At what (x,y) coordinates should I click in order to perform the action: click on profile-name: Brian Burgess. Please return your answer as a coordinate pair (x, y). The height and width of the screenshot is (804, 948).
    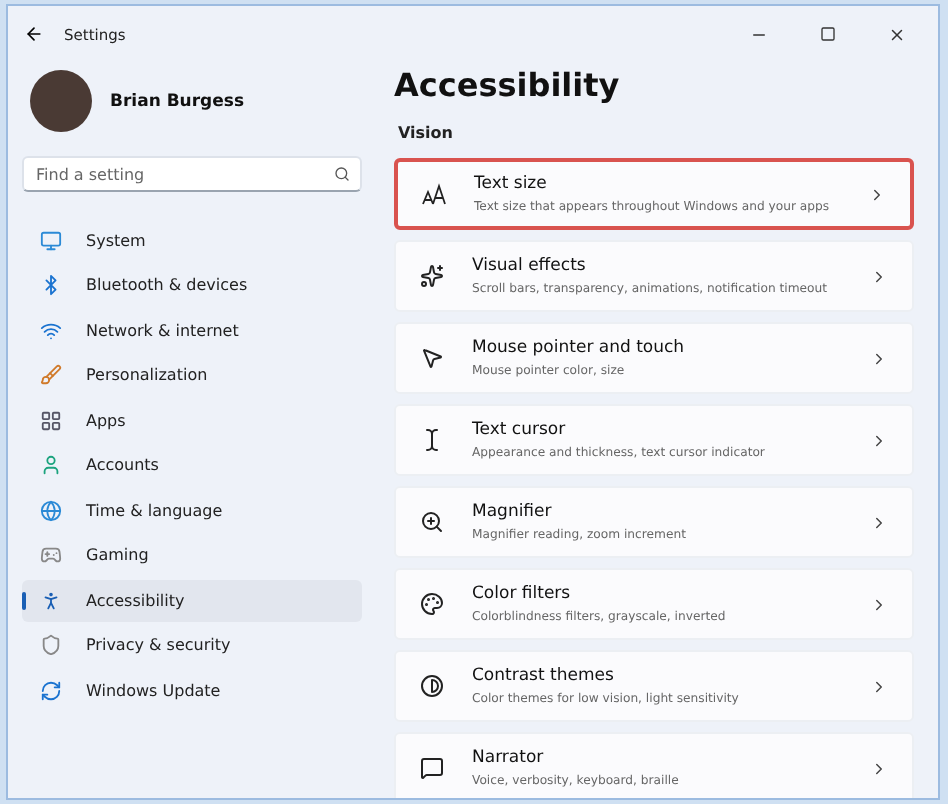
    Looking at the image, I should click on (177, 101).